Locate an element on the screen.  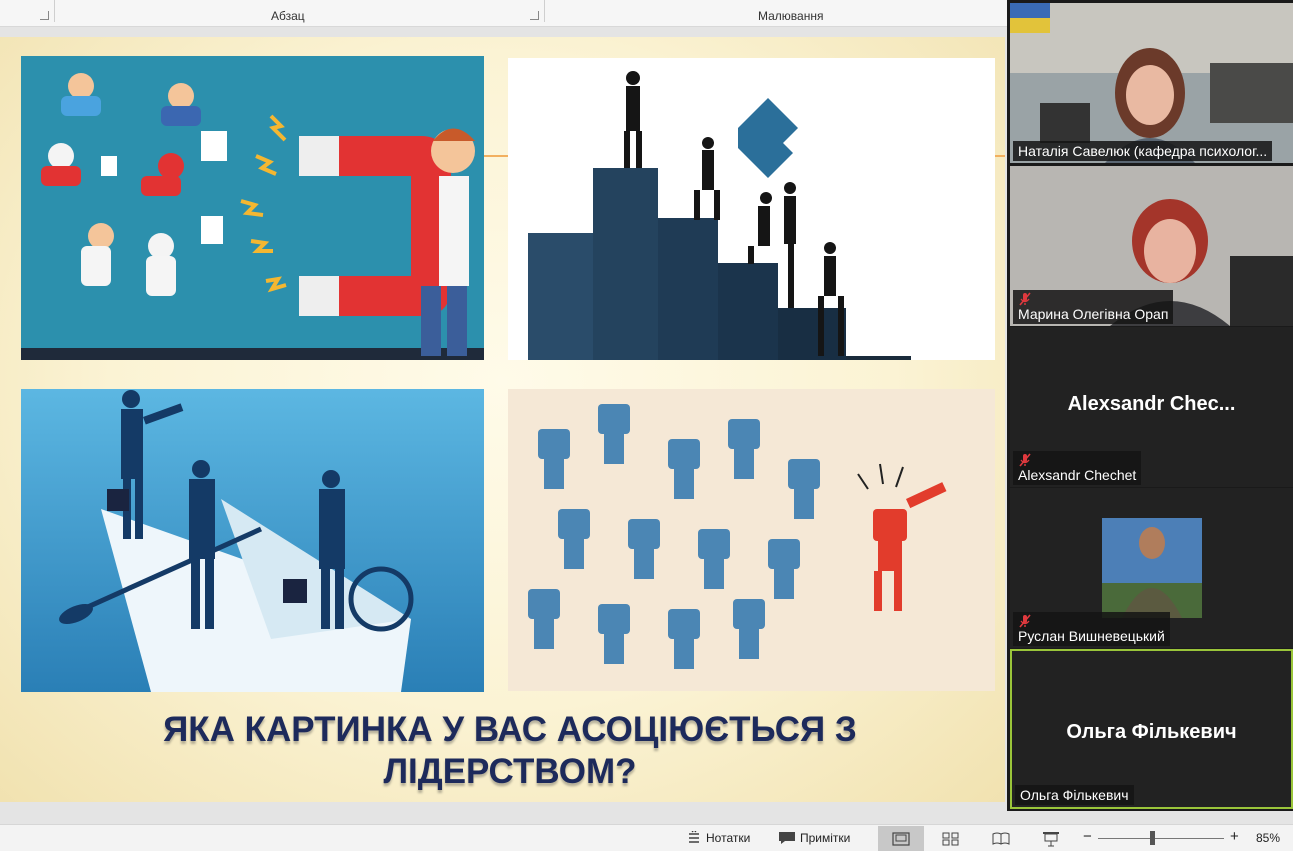
participant-name-label: Марина Олегівна Орап is located at coordinates (1093, 307).